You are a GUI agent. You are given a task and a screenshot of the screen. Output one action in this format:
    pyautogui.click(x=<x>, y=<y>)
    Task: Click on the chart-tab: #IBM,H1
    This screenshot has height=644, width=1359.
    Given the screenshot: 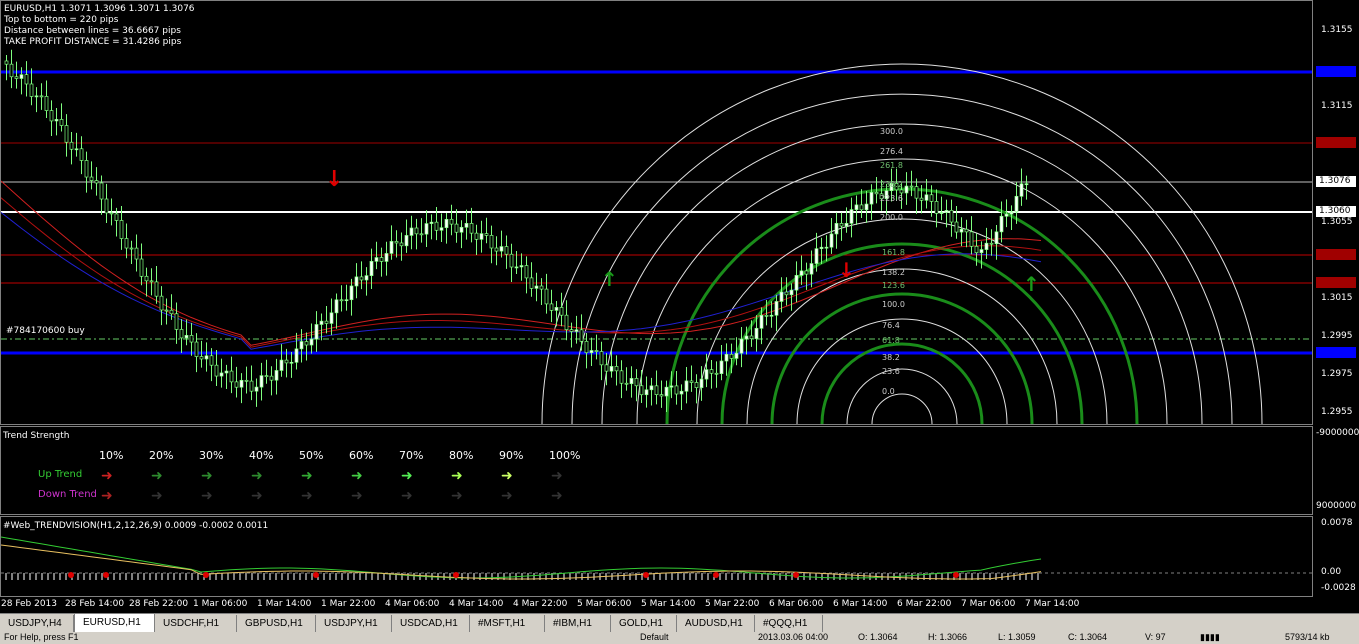 What is the action you would take?
    pyautogui.click(x=578, y=623)
    